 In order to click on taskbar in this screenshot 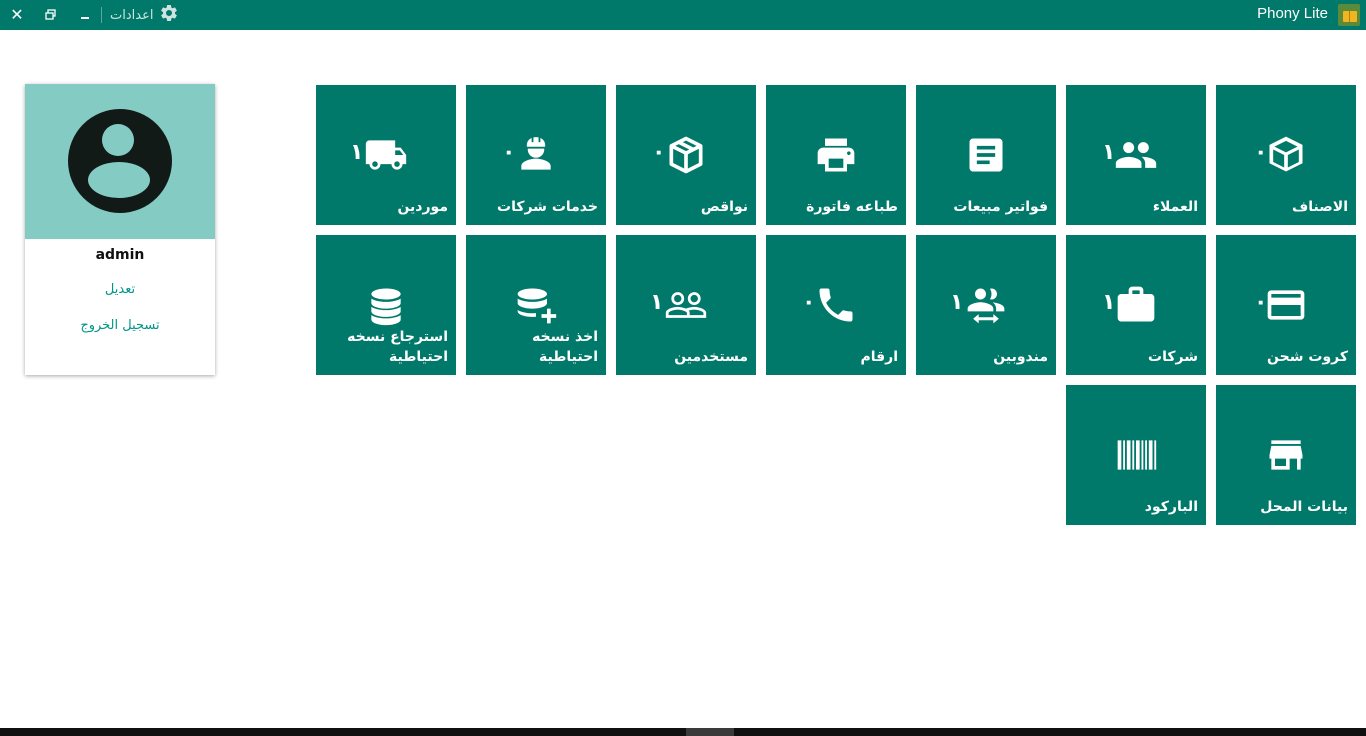, I will do `click(683, 732)`.